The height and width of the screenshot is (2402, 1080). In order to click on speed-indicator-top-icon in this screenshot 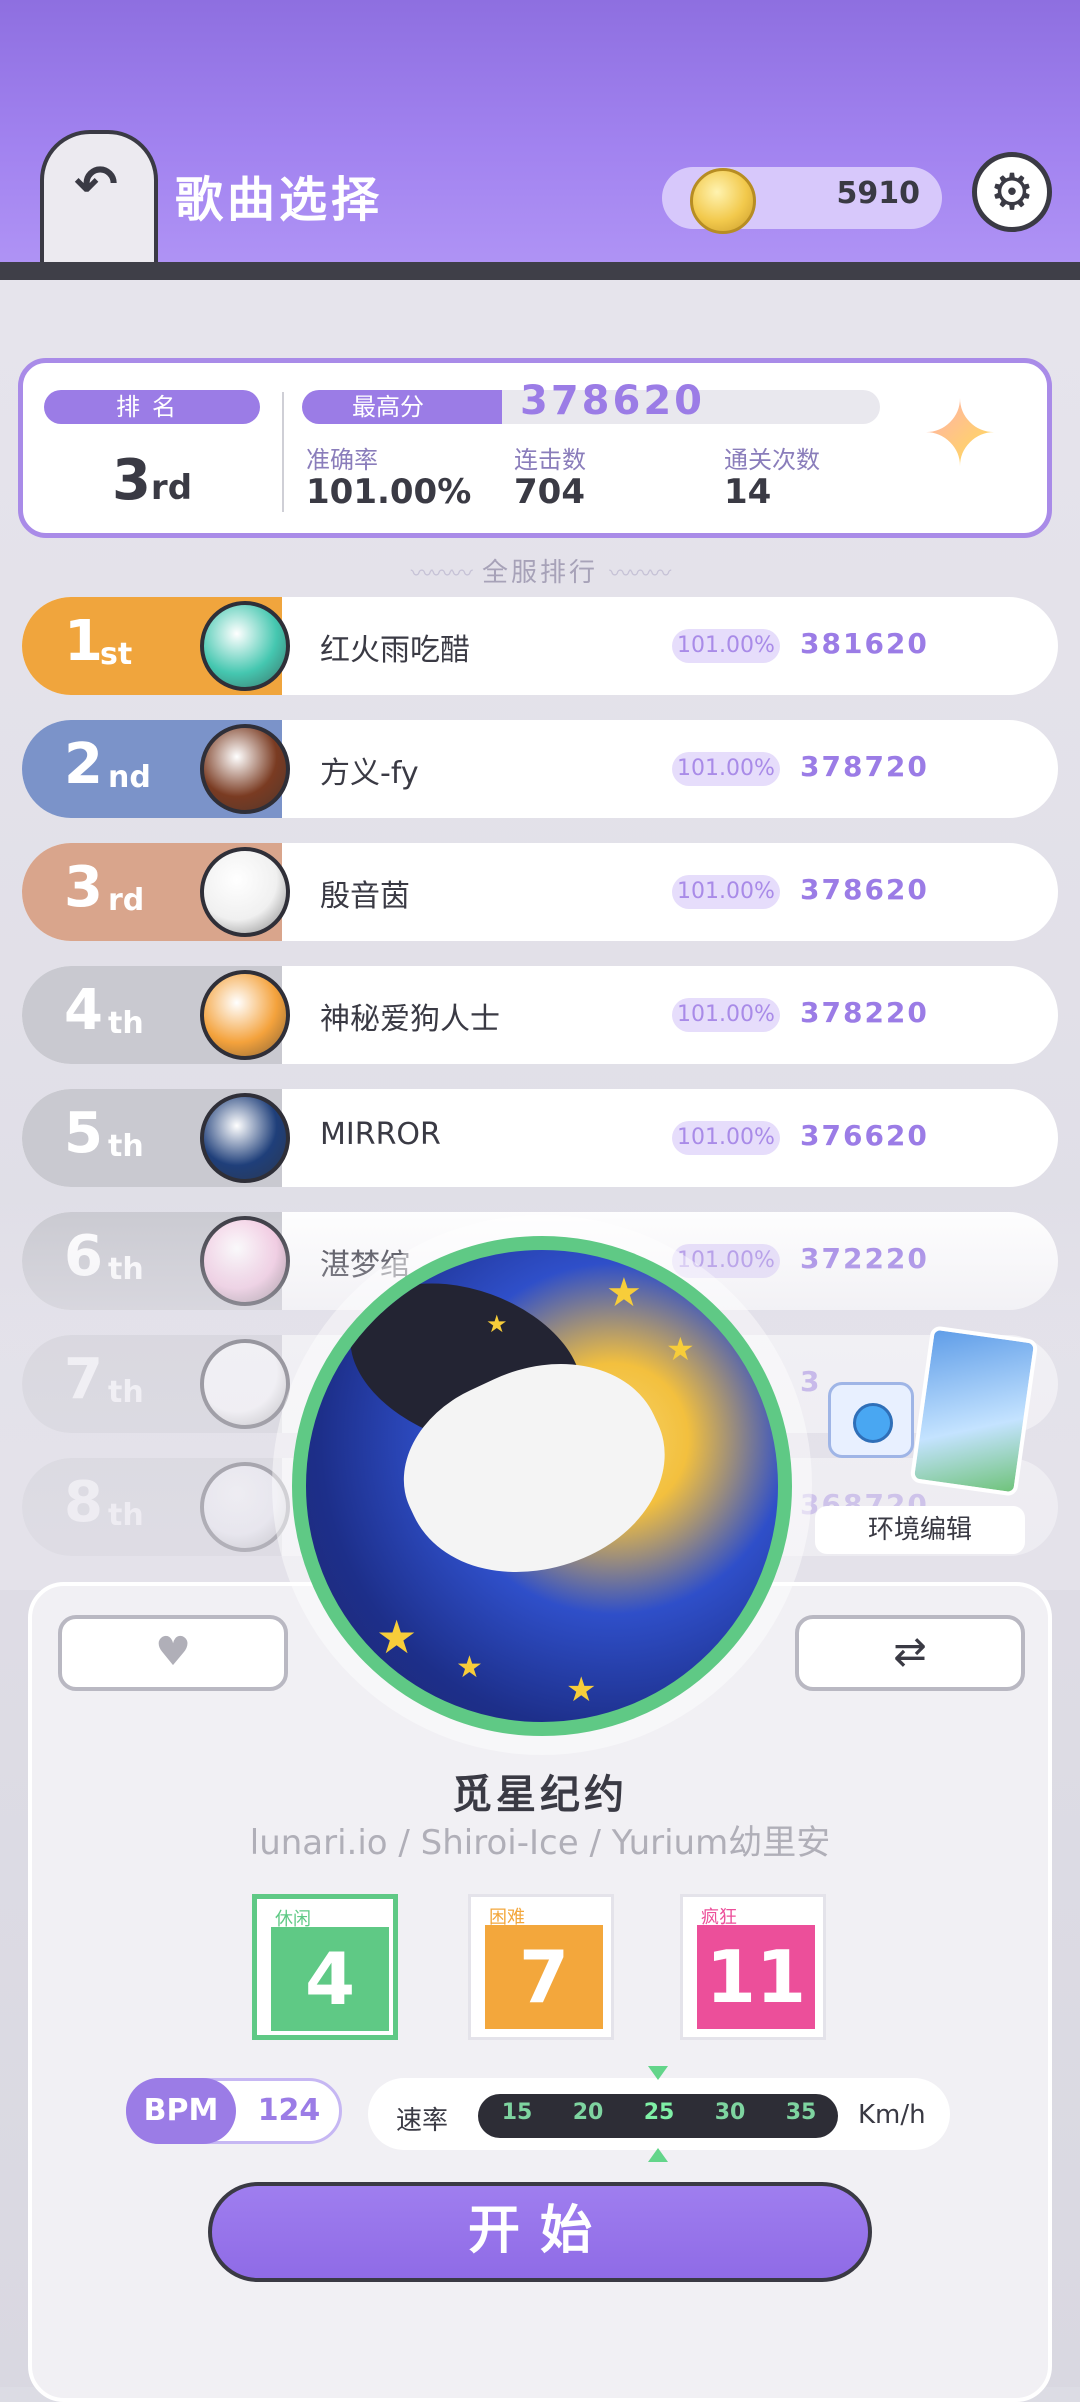, I will do `click(658, 2073)`.